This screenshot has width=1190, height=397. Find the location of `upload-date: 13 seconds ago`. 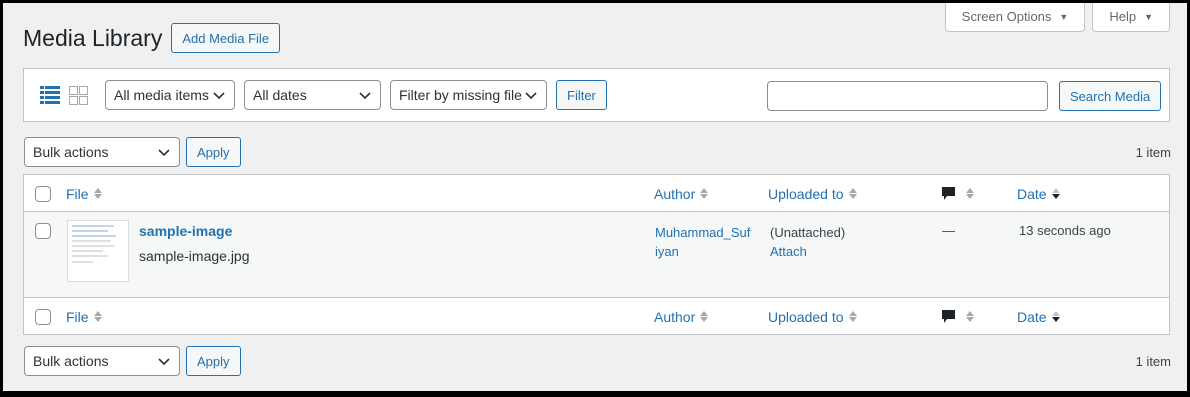

upload-date: 13 seconds ago is located at coordinates (1065, 230).